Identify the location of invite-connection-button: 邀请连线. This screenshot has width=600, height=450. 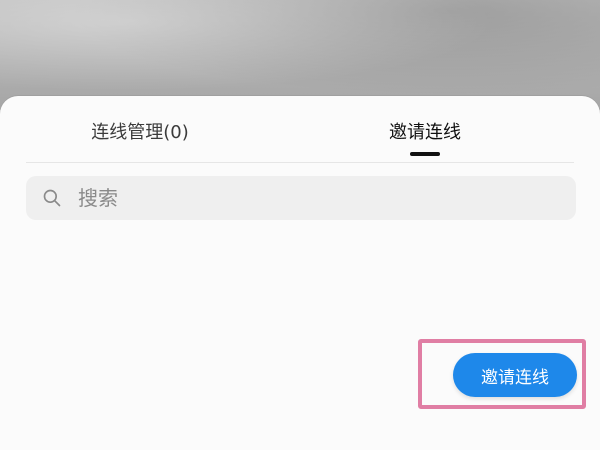
(515, 375).